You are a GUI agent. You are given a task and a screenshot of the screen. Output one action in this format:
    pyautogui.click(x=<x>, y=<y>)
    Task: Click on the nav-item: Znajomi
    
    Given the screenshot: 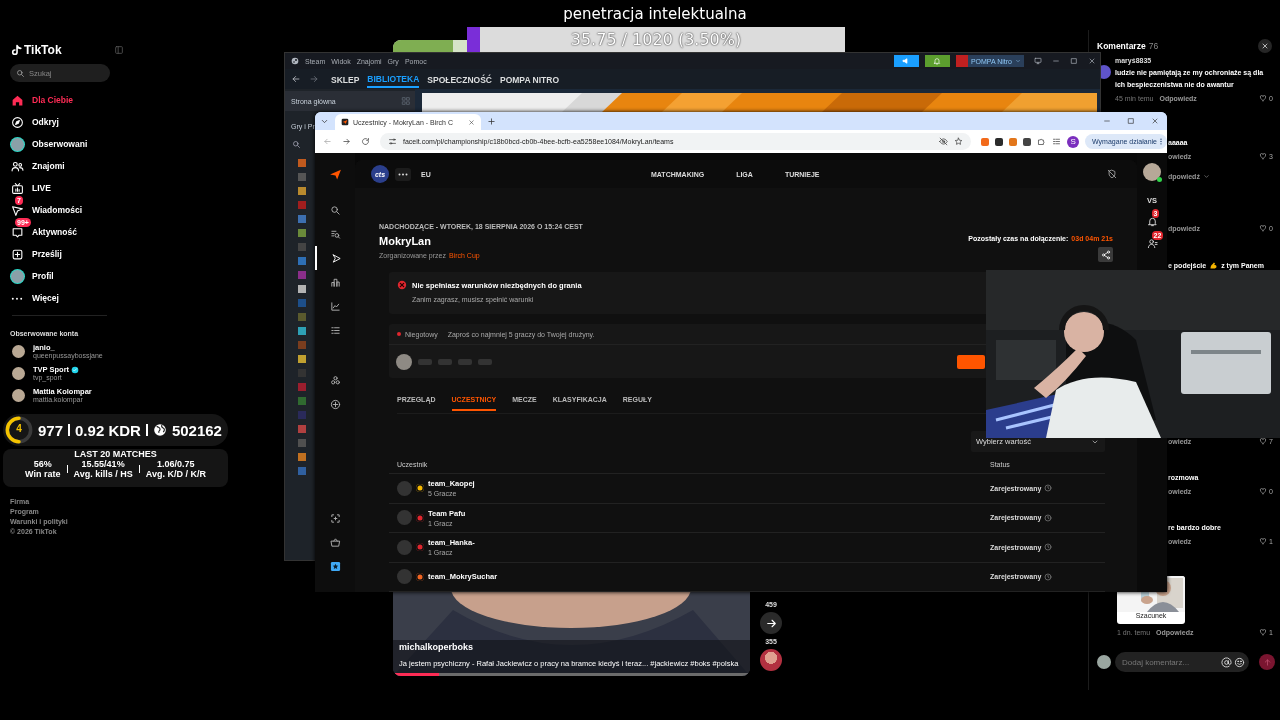 What is the action you would take?
    pyautogui.click(x=65, y=166)
    